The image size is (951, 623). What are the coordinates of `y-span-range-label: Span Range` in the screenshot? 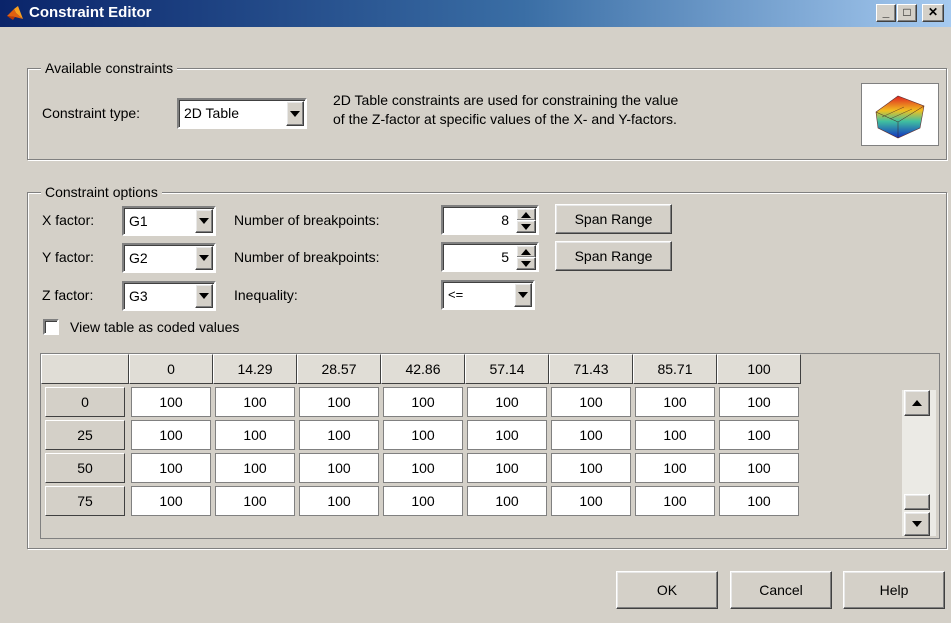 It's located at (613, 256).